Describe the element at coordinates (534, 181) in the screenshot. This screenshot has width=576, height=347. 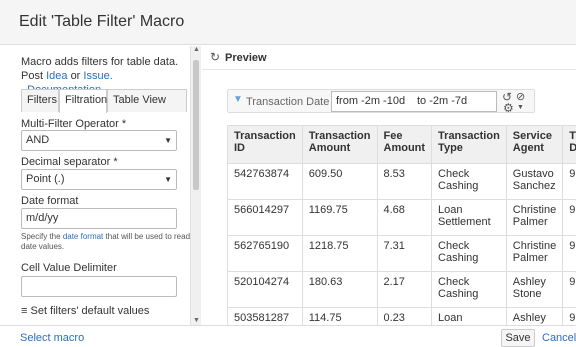
I see `table-cell: Gustavo Sanchez` at that location.